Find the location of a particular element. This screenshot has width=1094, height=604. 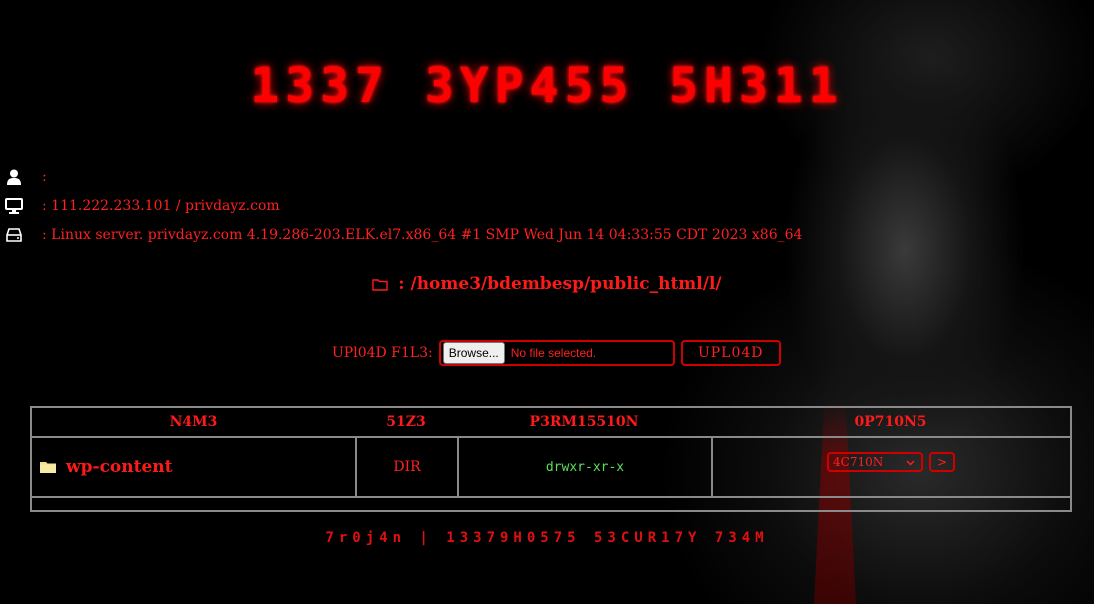

info-user-row: : is located at coordinates (25, 177).